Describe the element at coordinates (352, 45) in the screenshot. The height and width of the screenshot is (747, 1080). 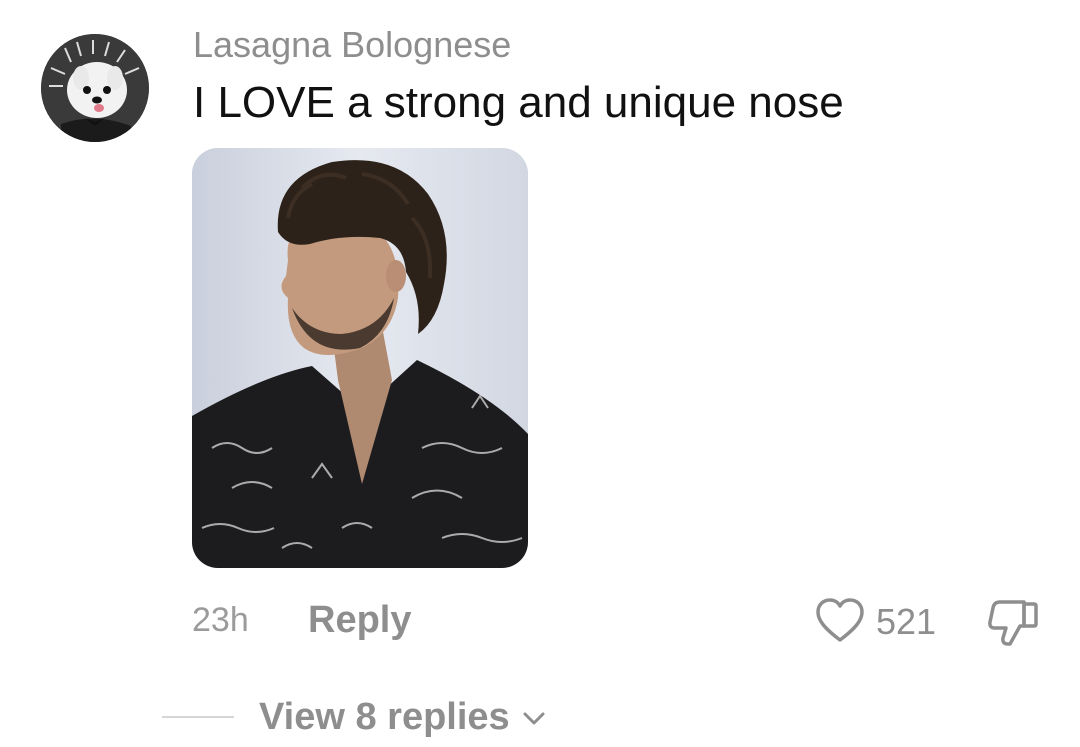
I see `comment-author: Lasagna Bolognese` at that location.